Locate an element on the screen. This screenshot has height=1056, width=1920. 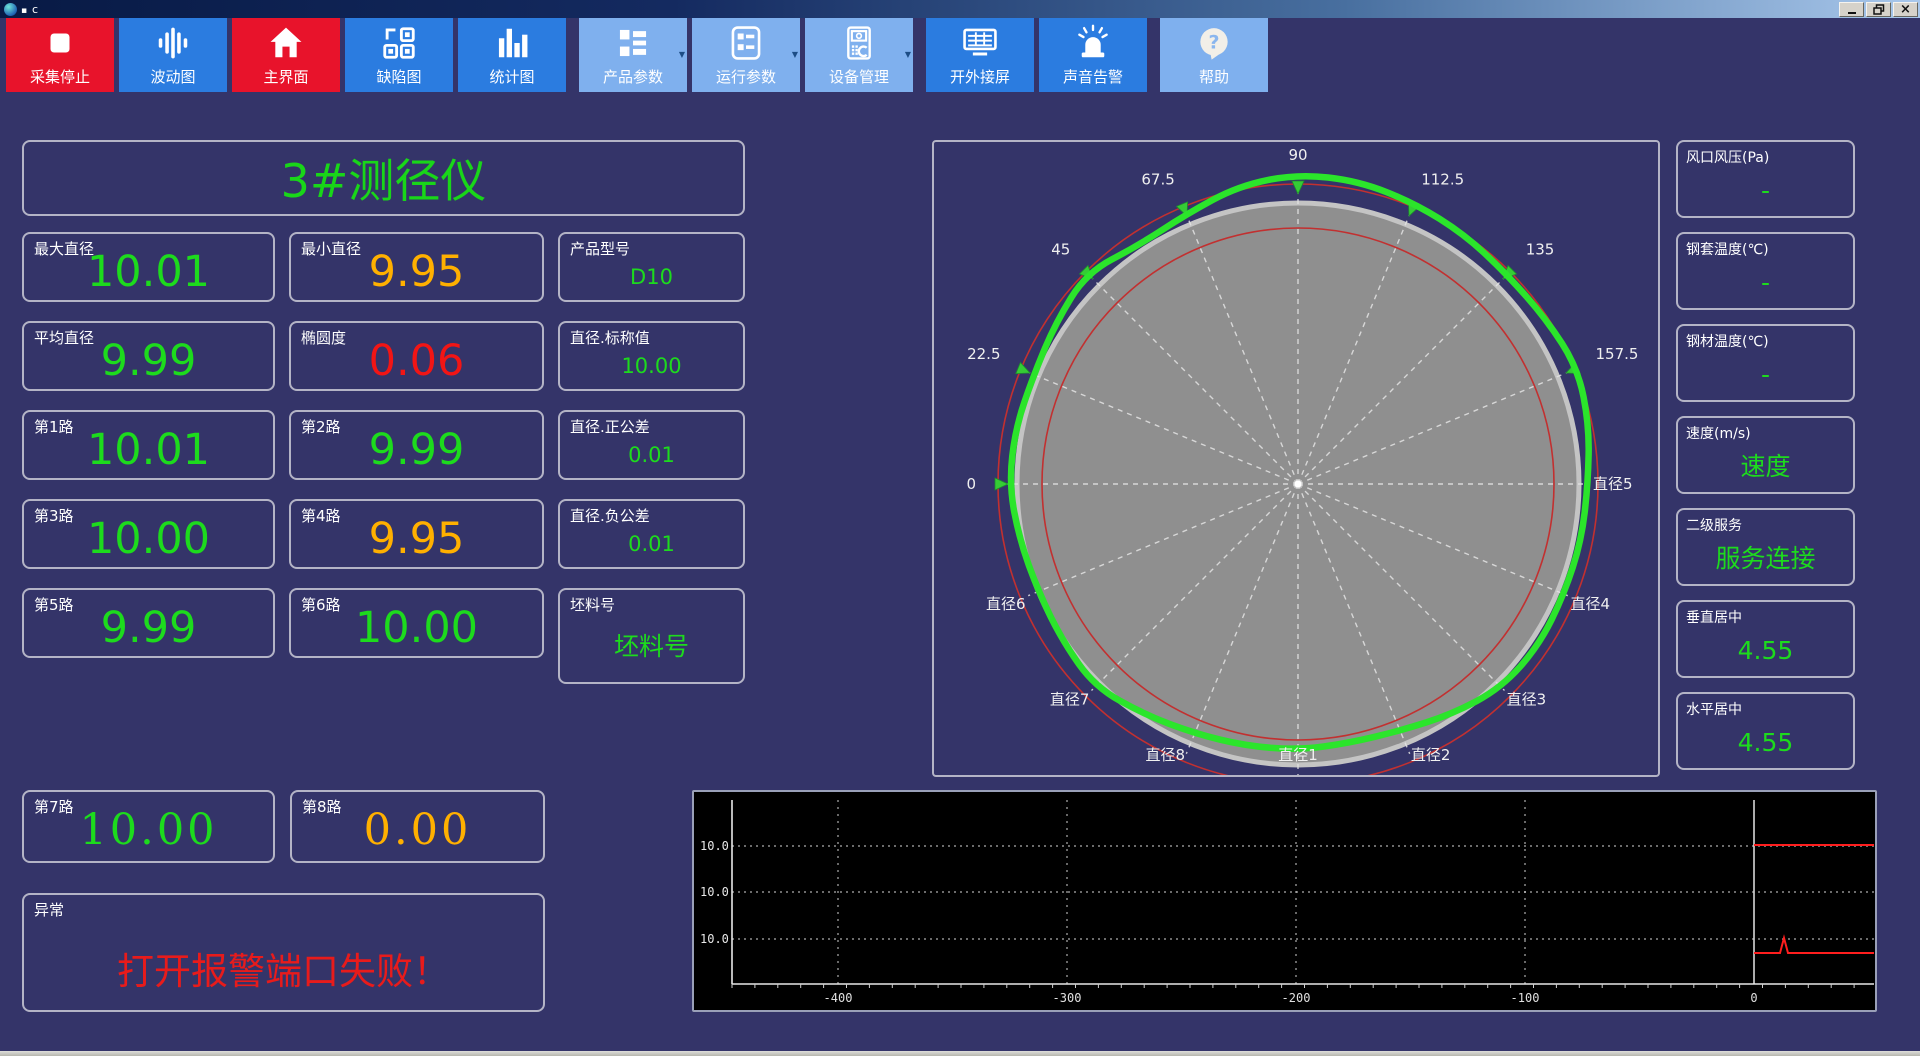
product-params-icon is located at coordinates (633, 45).